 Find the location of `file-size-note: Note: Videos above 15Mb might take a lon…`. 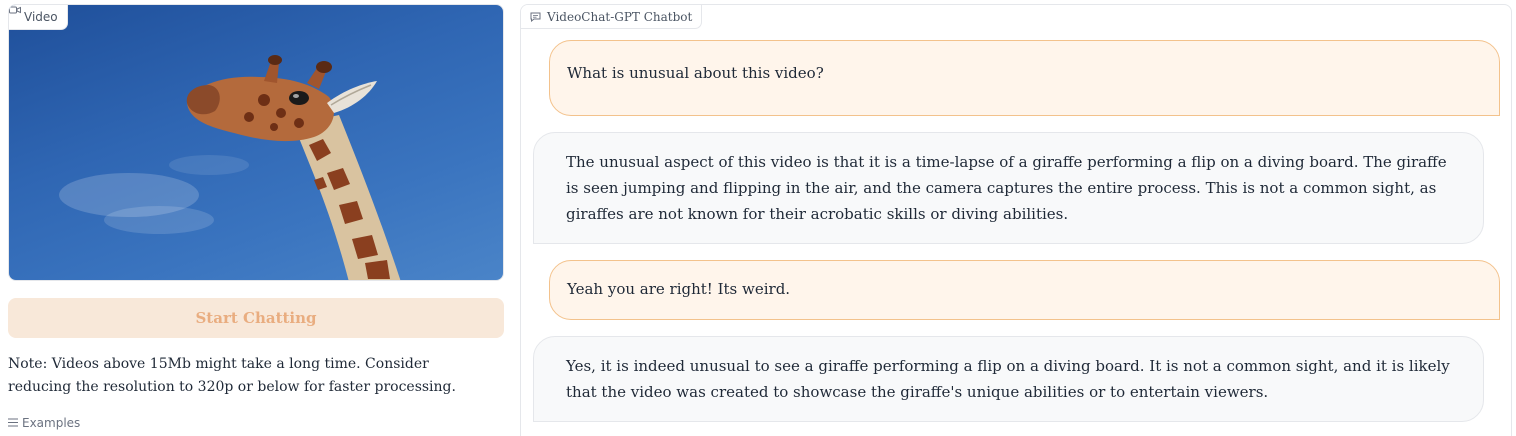

file-size-note: Note: Videos above 15Mb might take a lon… is located at coordinates (232, 375).